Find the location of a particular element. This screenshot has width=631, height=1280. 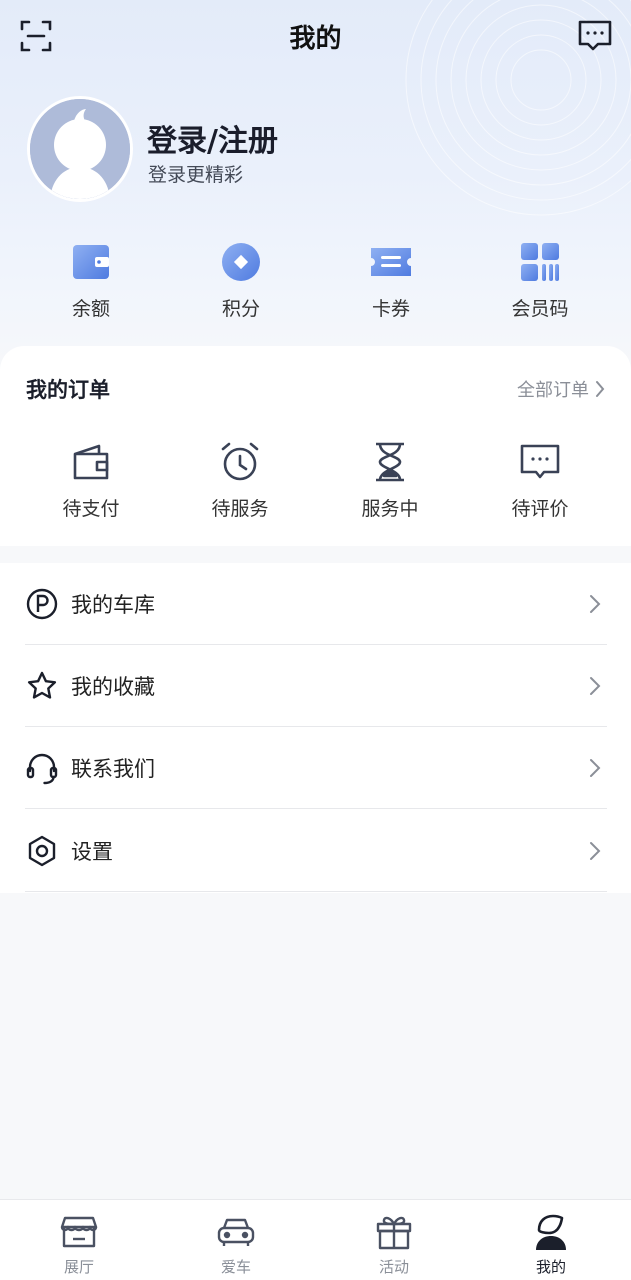

menu-item-contact: 联系我们 is located at coordinates (316, 768).